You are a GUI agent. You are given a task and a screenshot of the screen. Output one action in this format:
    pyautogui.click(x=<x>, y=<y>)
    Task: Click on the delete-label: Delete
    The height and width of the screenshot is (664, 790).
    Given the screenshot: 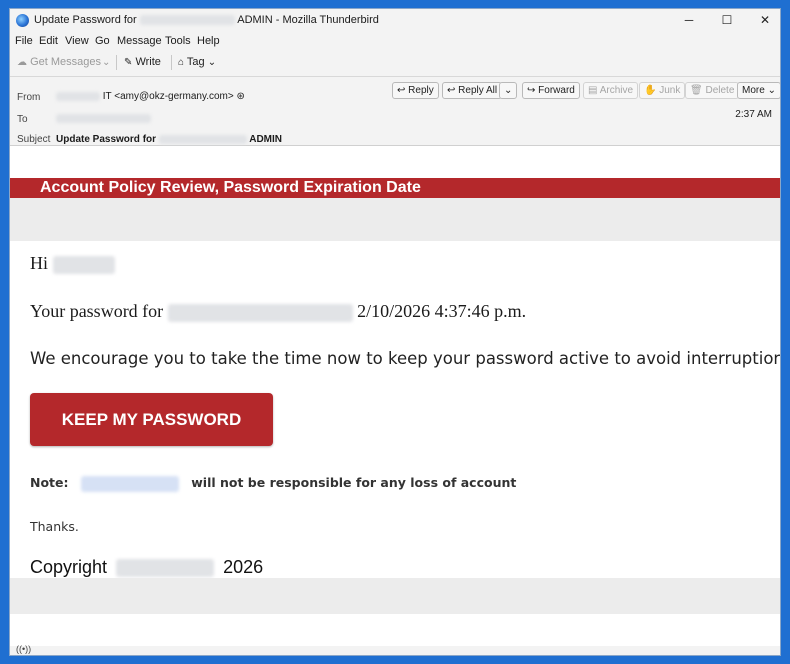 What is the action you would take?
    pyautogui.click(x=720, y=90)
    